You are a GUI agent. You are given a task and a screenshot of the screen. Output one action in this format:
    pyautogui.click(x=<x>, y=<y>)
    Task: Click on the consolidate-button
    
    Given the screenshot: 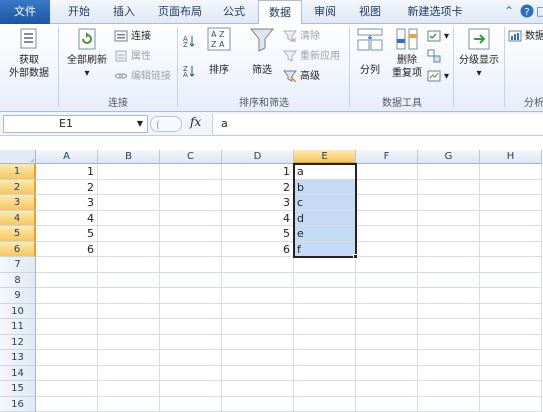 What is the action you would take?
    pyautogui.click(x=435, y=57)
    